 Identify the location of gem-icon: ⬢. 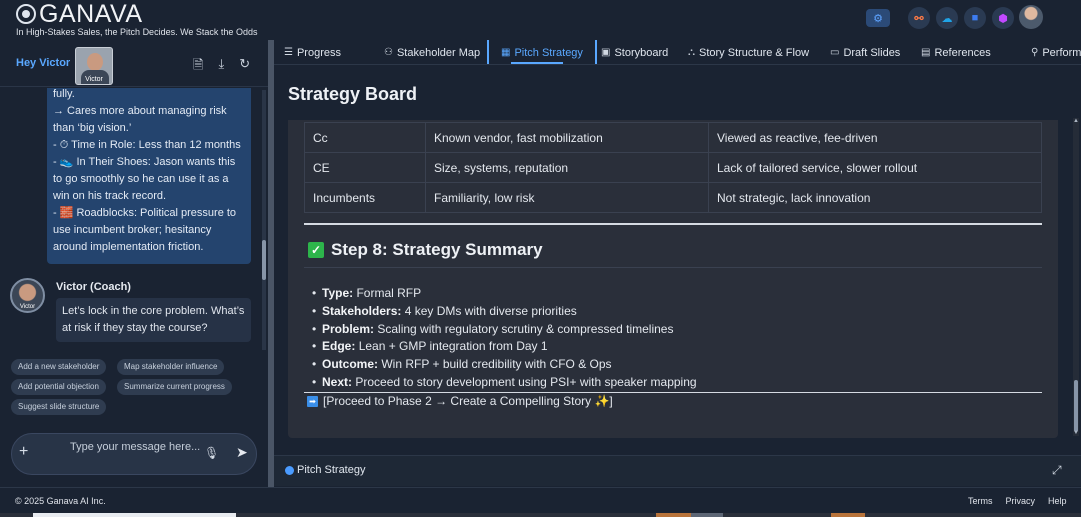
(1003, 18).